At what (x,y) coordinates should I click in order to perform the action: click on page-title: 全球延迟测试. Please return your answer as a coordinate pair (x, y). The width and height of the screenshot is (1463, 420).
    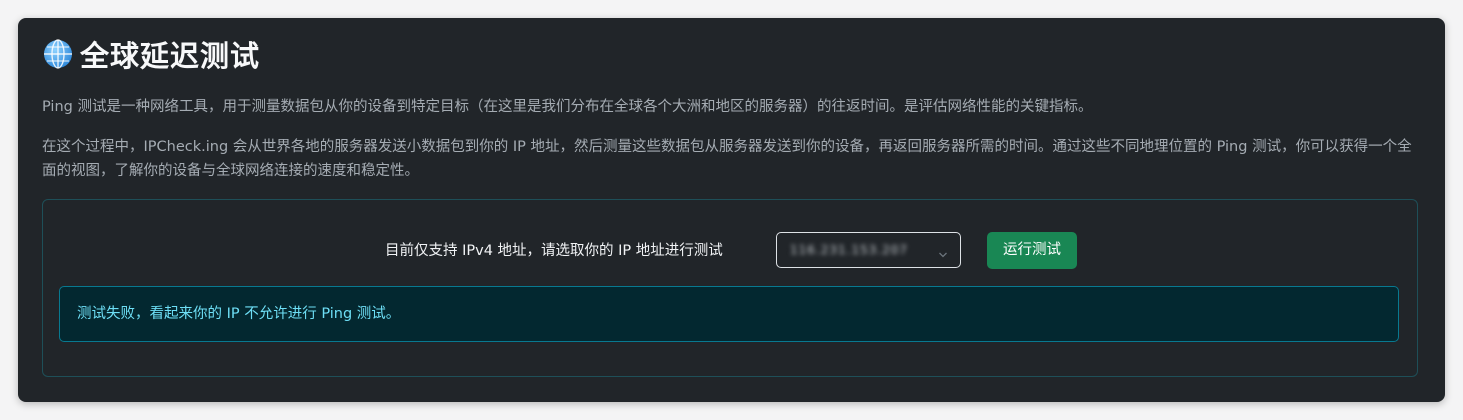
    Looking at the image, I should click on (170, 56).